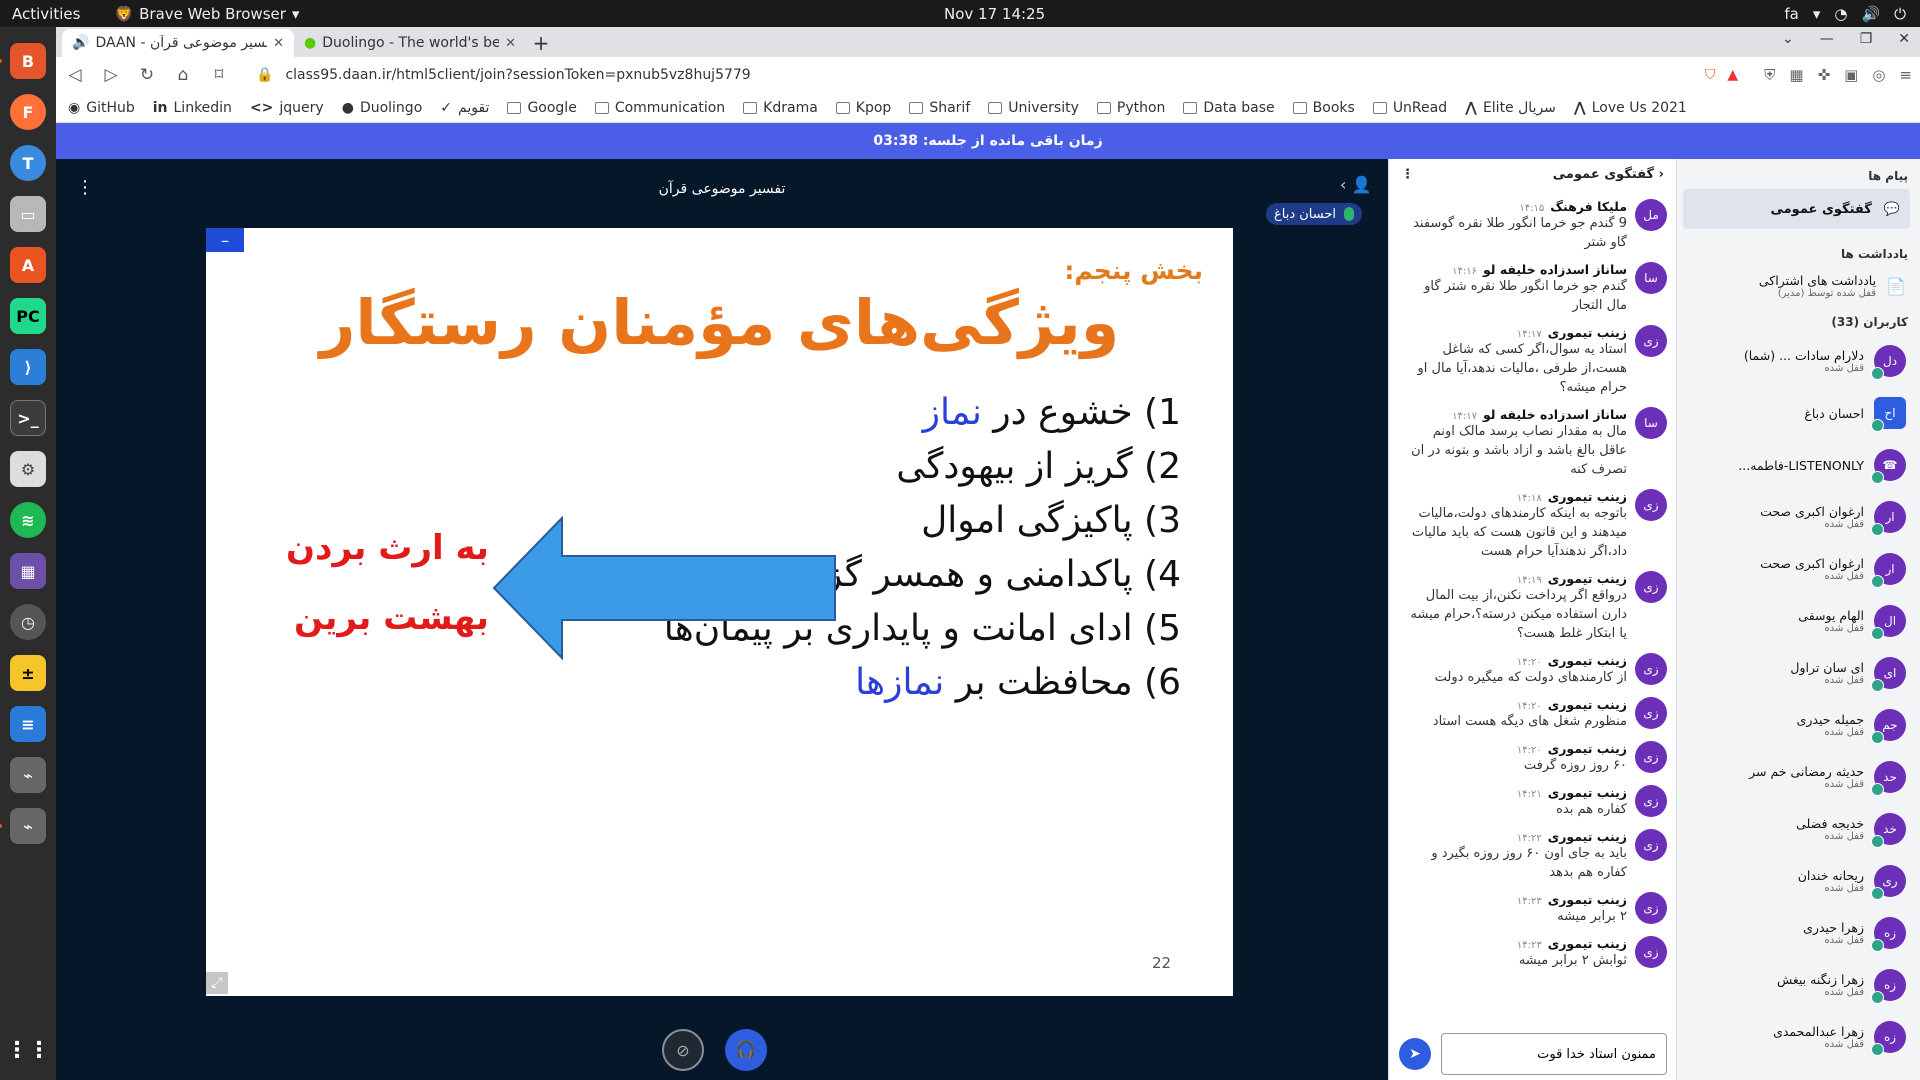  I want to click on new-tab-button: +, so click(541, 43).